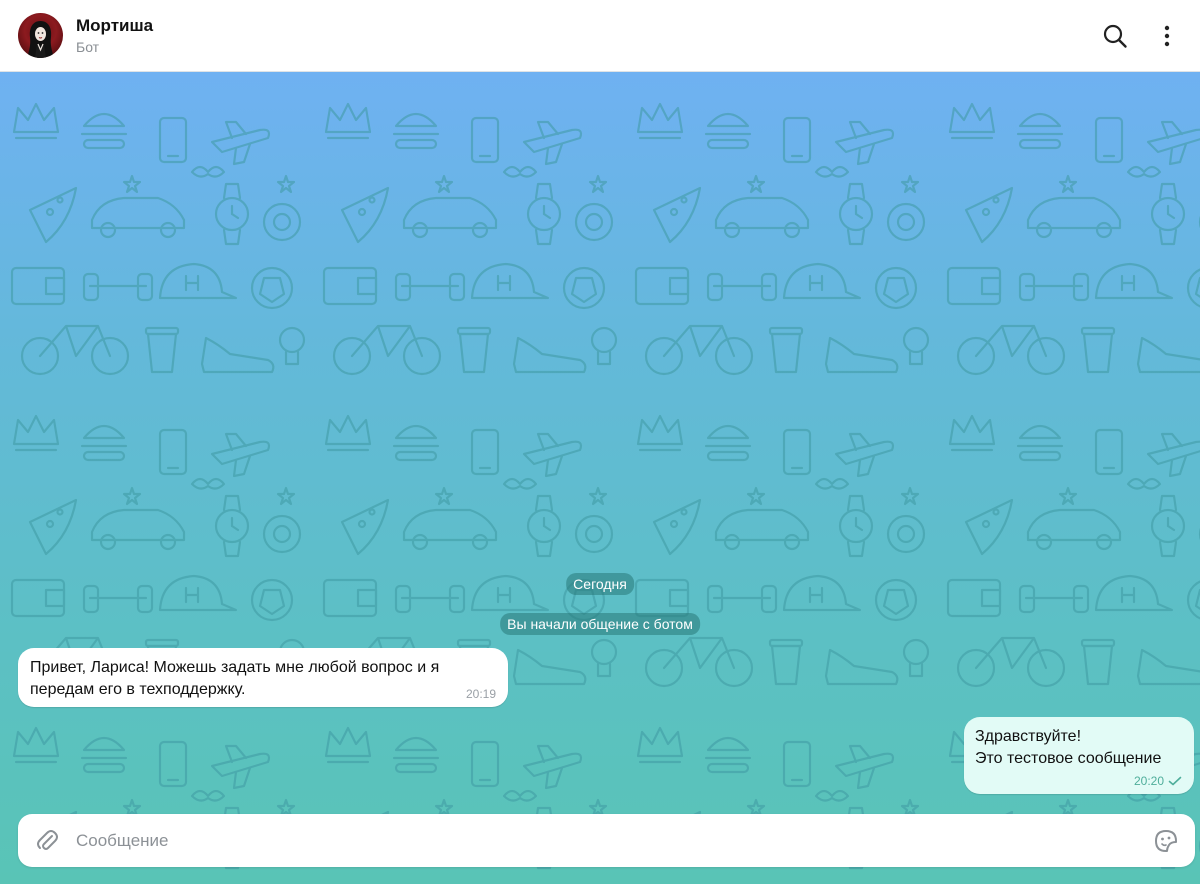  I want to click on paperclip-icon, so click(47, 839).